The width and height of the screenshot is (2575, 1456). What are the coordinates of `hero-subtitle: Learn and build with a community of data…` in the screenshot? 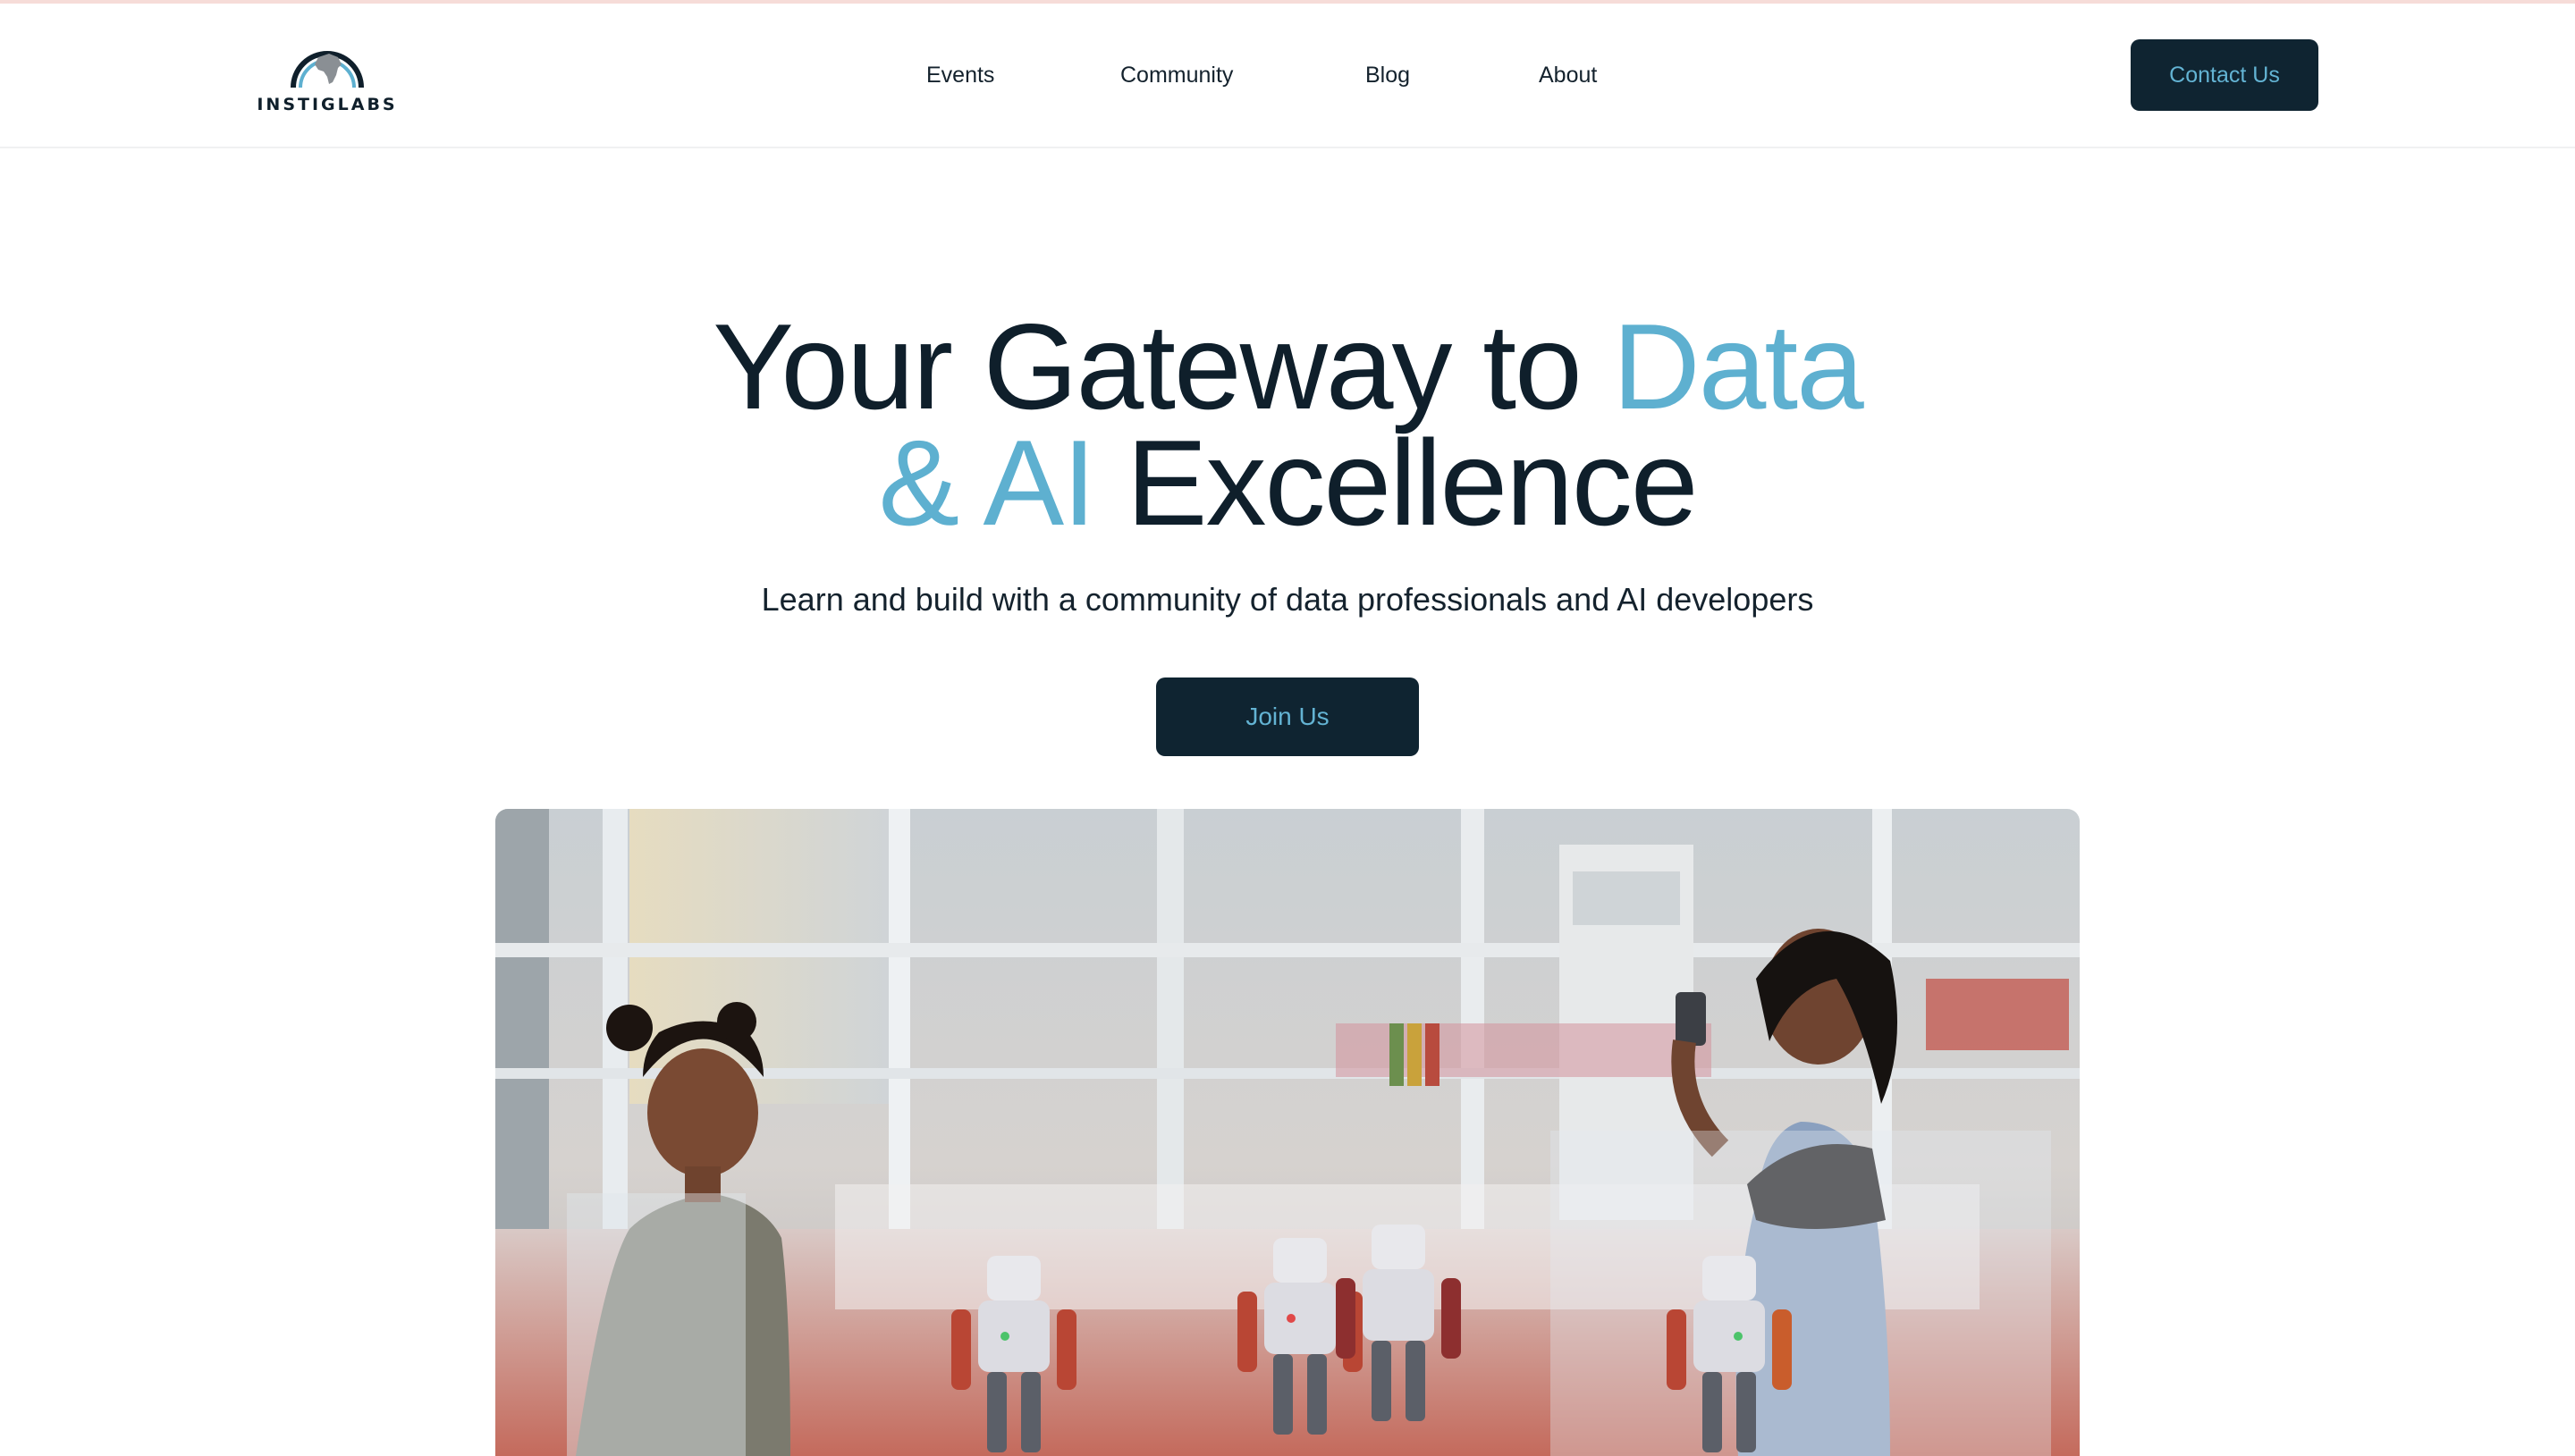 It's located at (1287, 600).